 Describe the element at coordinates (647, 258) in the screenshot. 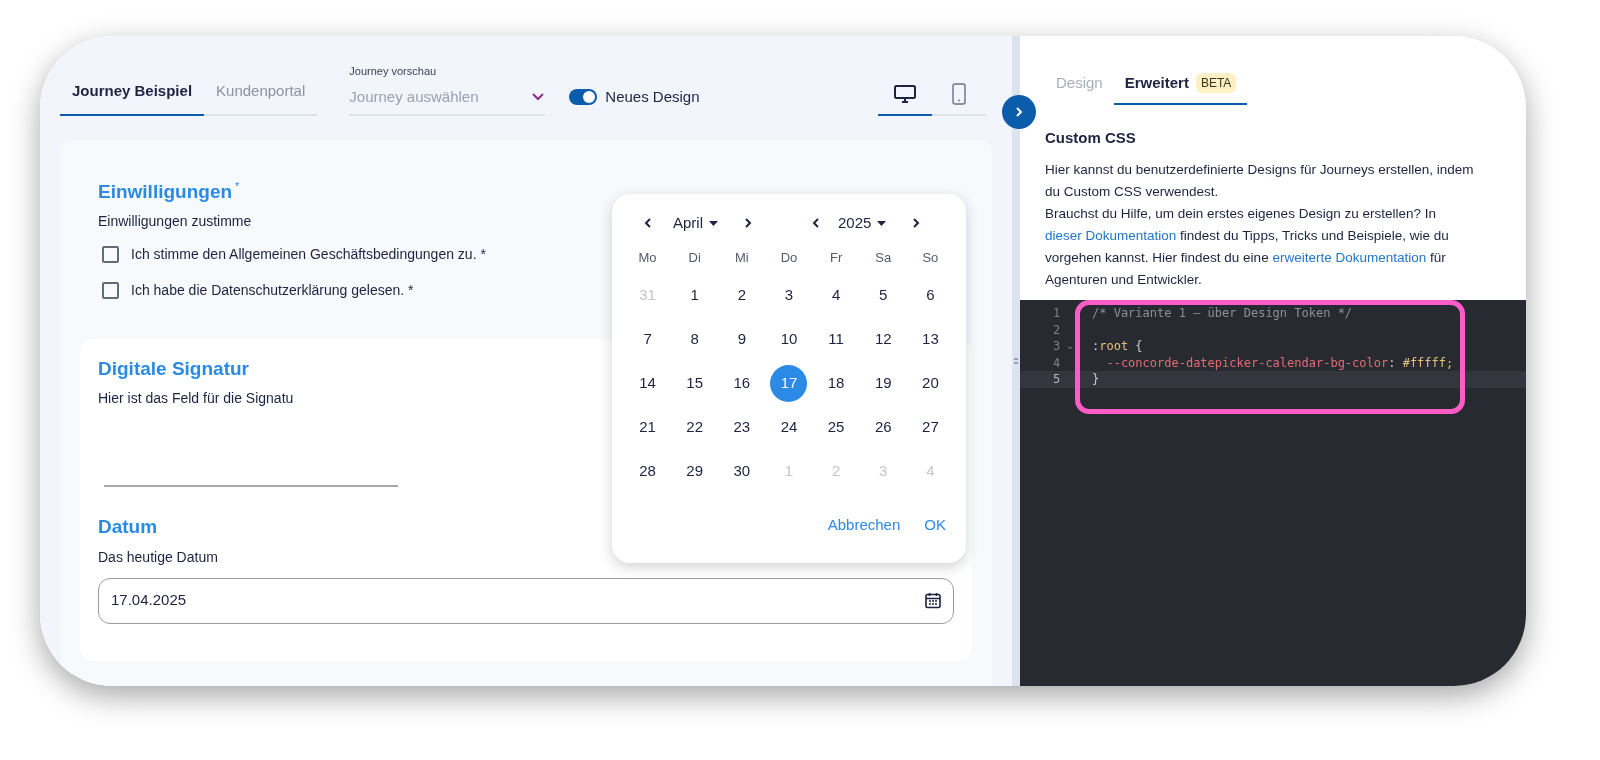

I see `weekday-label: Mo` at that location.